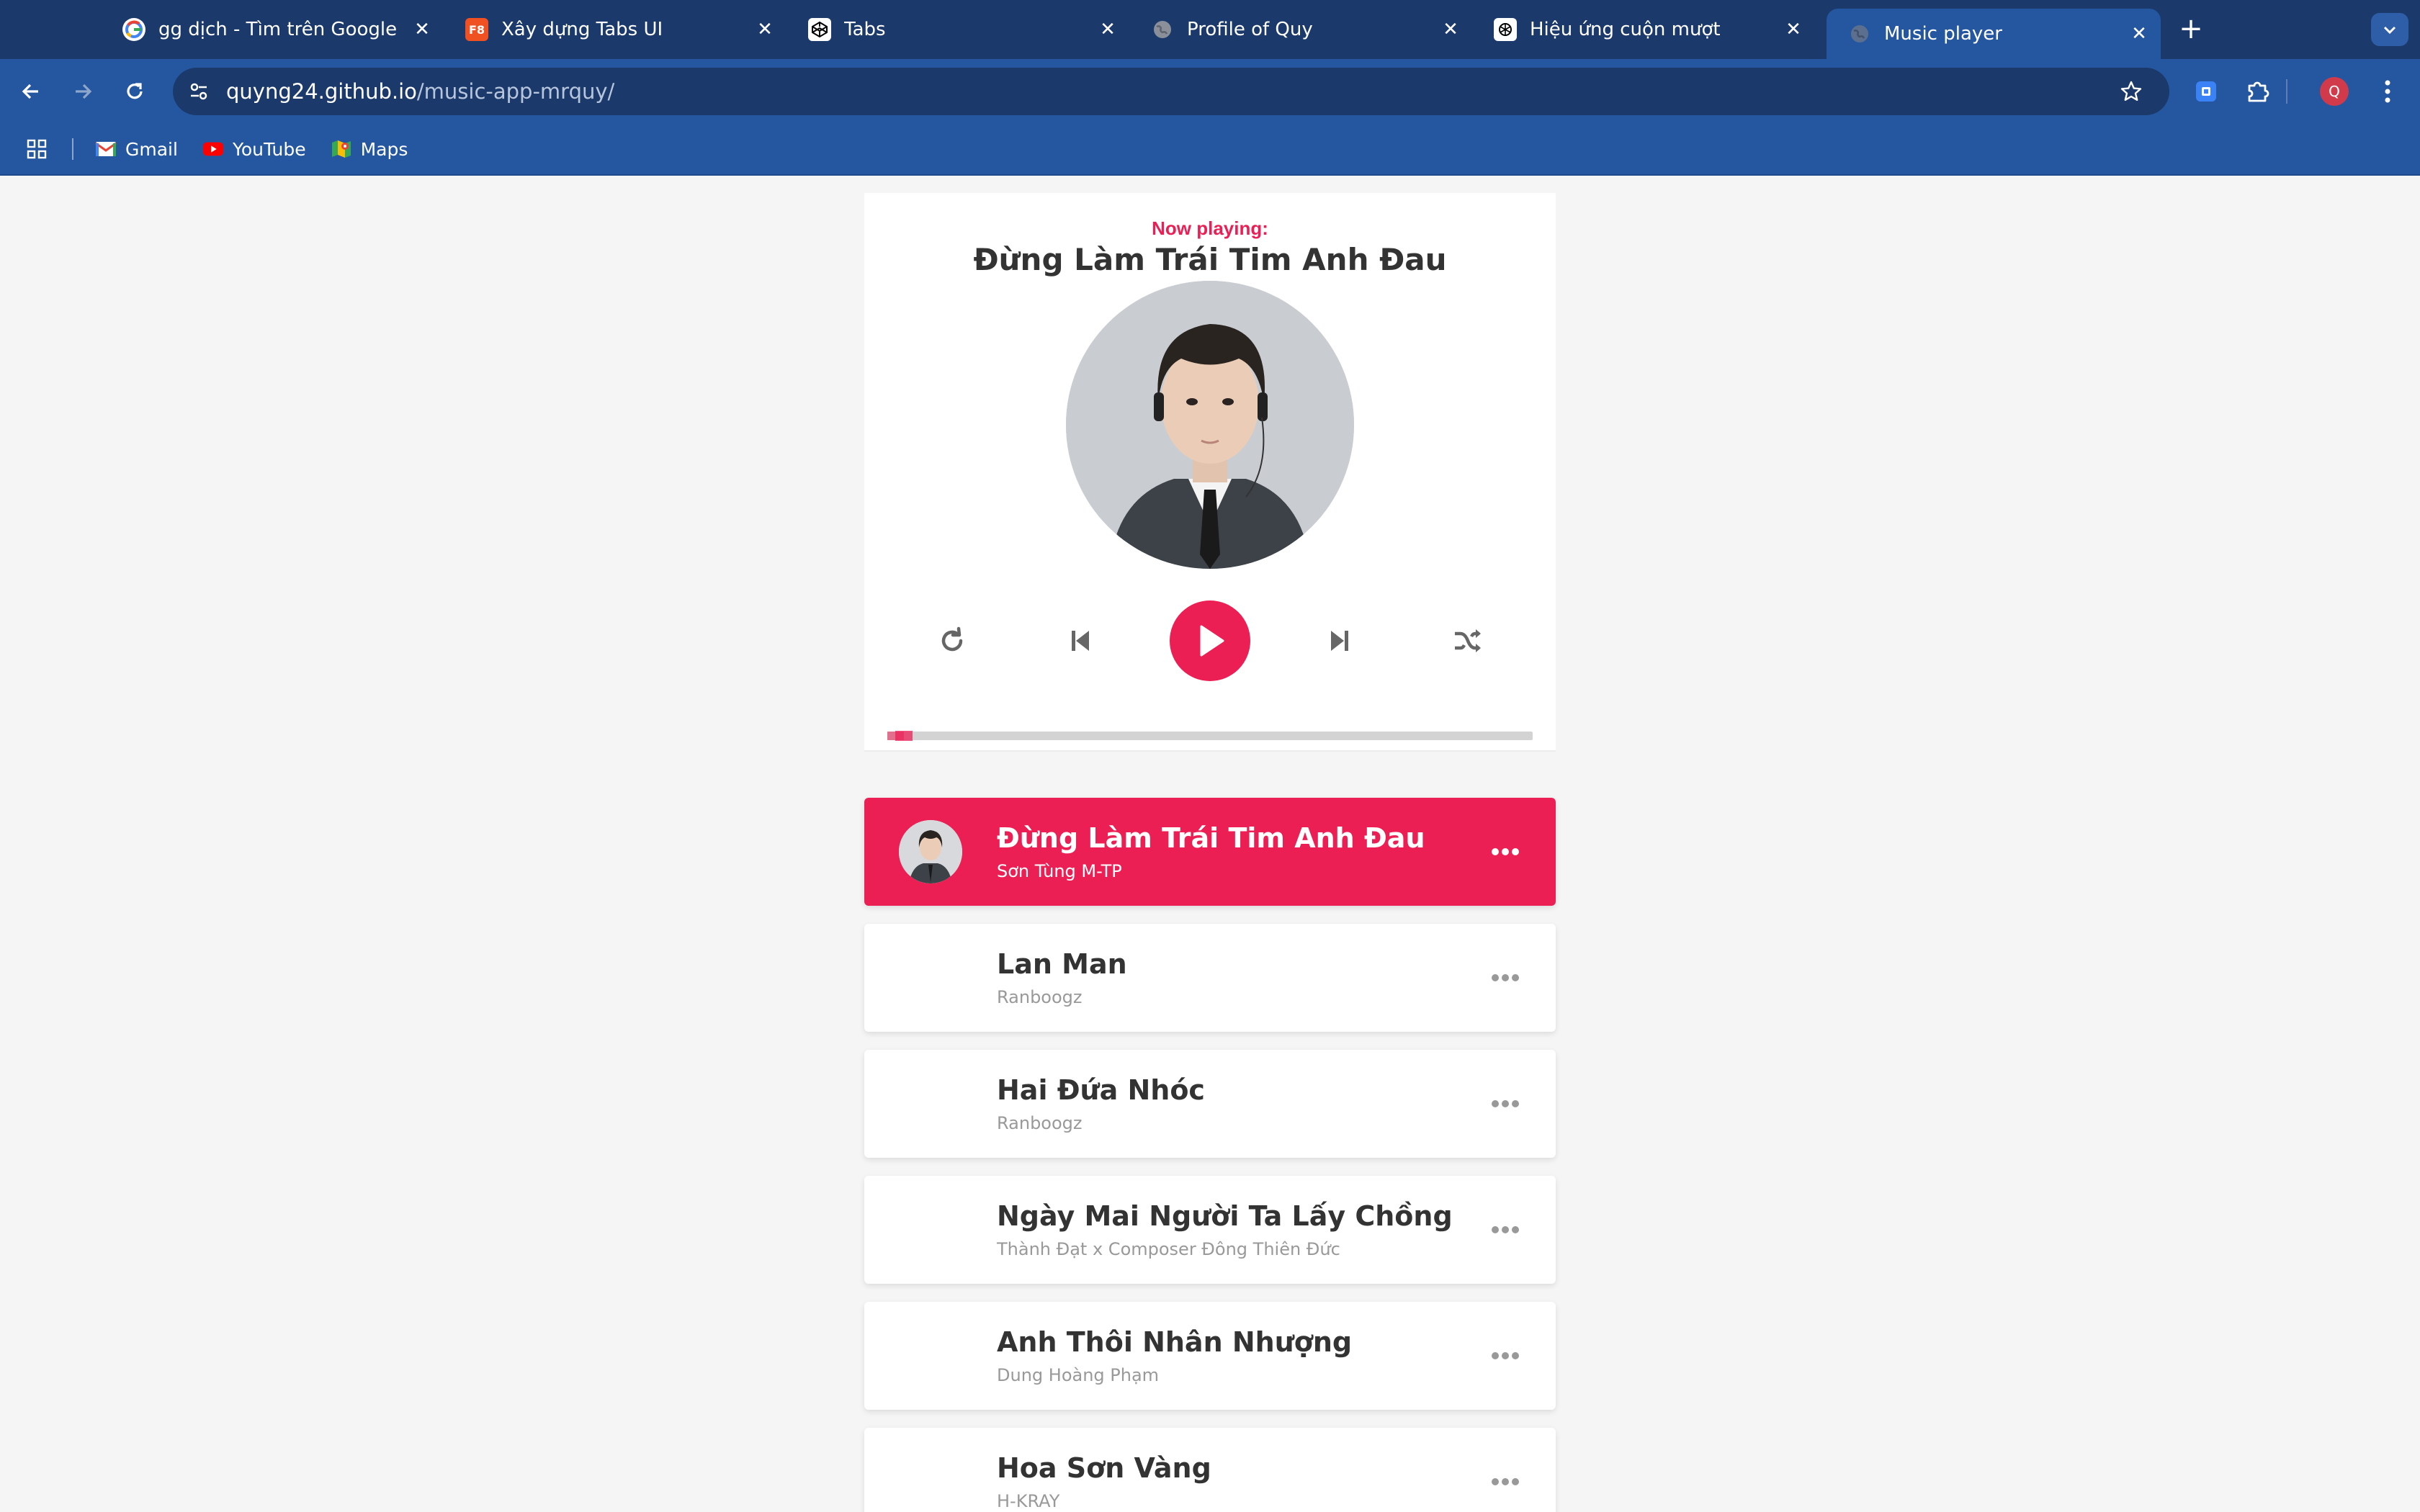 The width and height of the screenshot is (2420, 1512). I want to click on next-button, so click(1339, 641).